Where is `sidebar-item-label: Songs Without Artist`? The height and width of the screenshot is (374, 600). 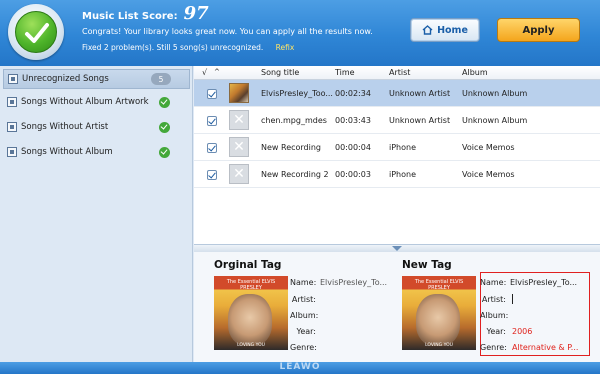 sidebar-item-label: Songs Without Artist is located at coordinates (65, 127).